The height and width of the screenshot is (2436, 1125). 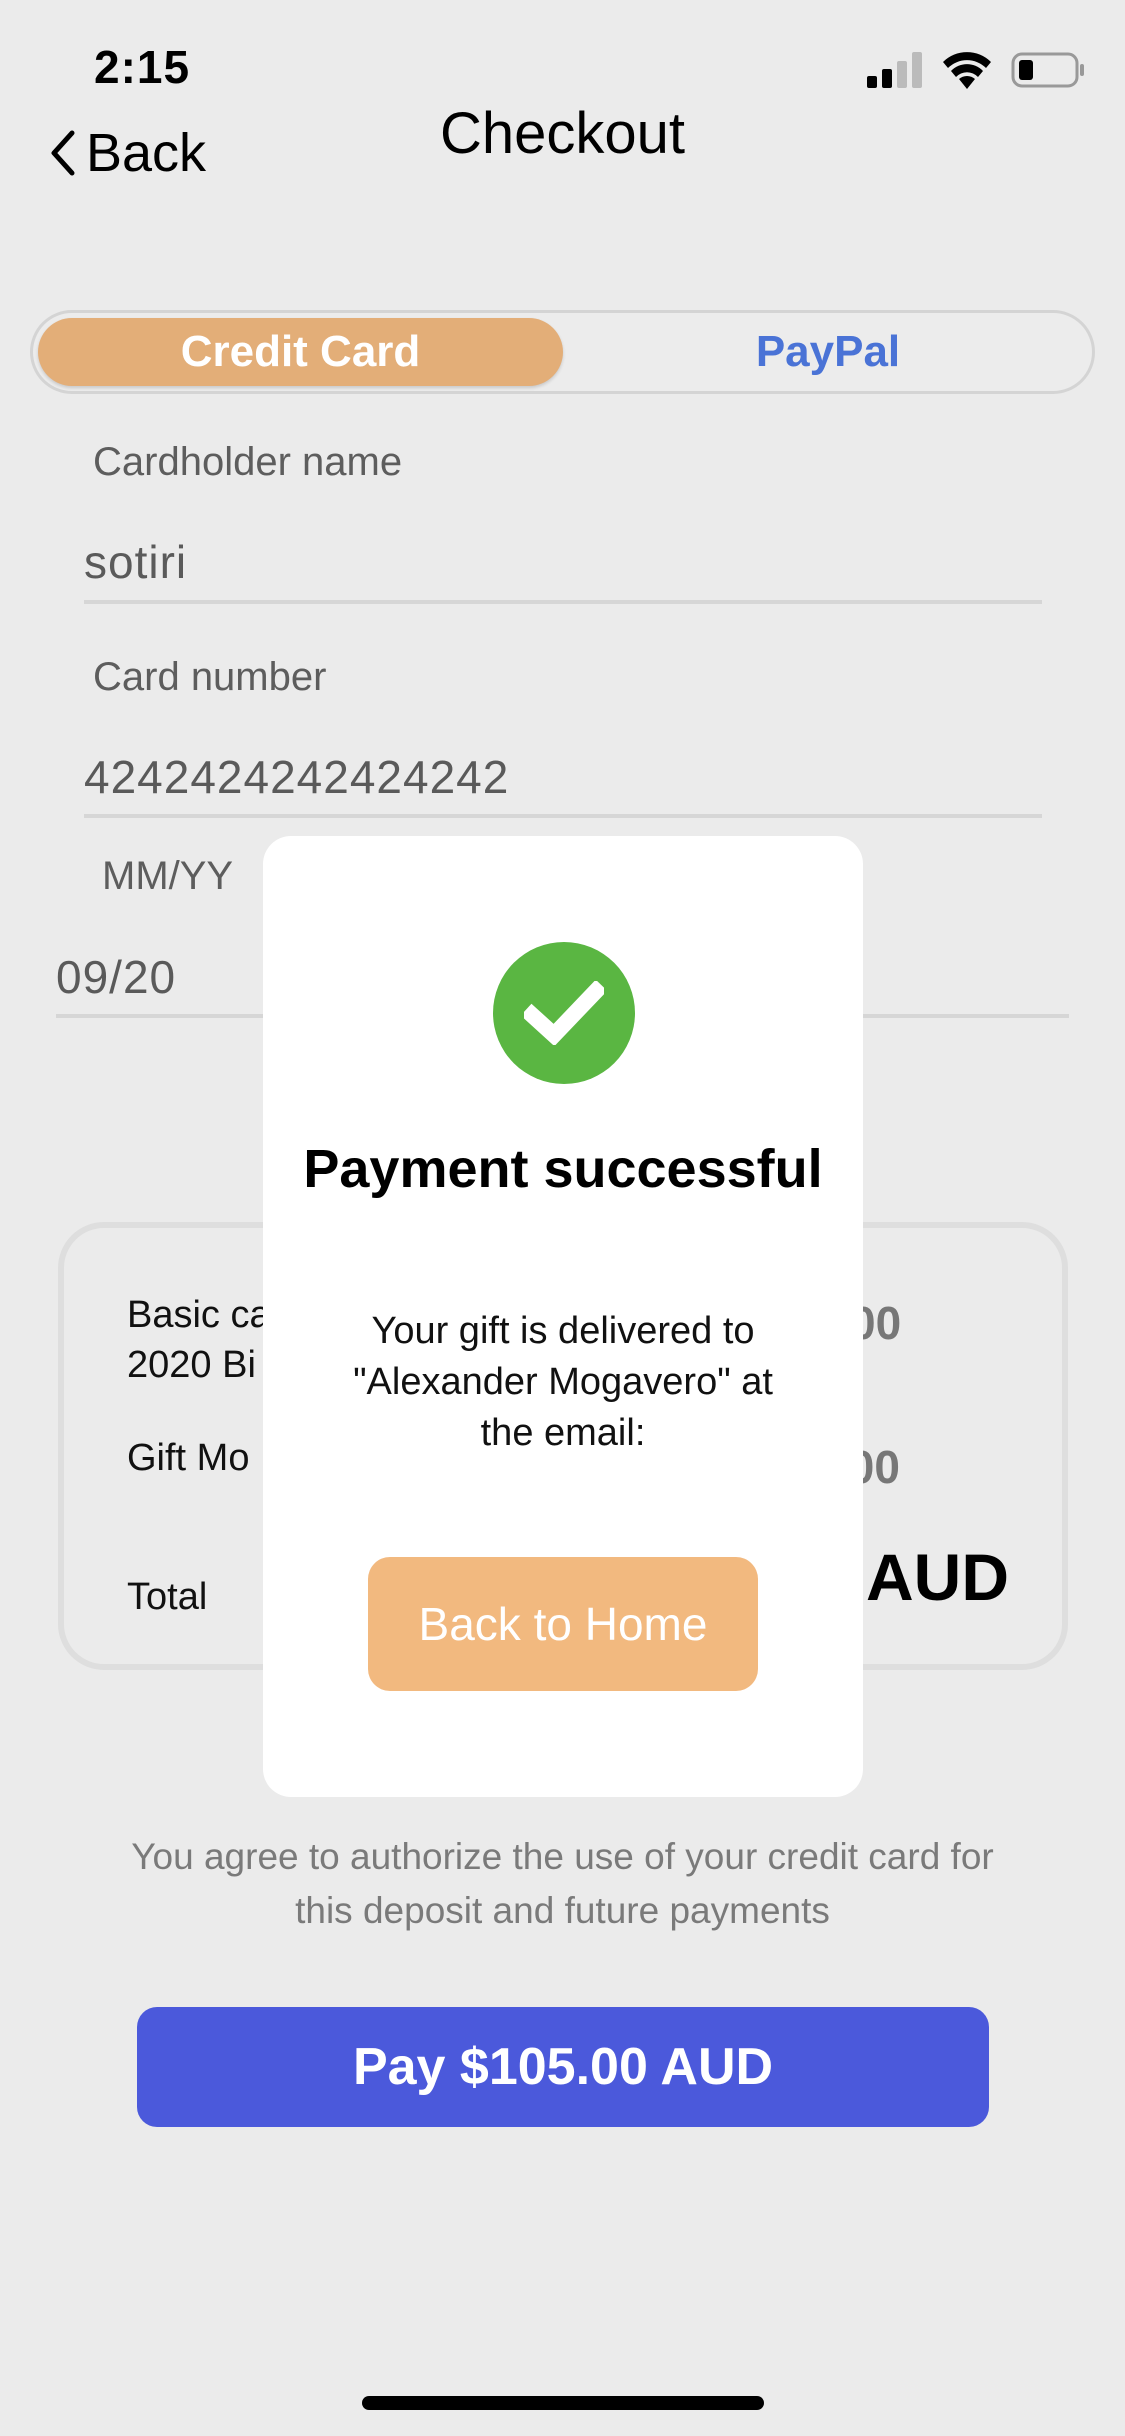 What do you see at coordinates (199, 1340) in the screenshot?
I see `summary-item-1: Basic ca 2020 Bi` at bounding box center [199, 1340].